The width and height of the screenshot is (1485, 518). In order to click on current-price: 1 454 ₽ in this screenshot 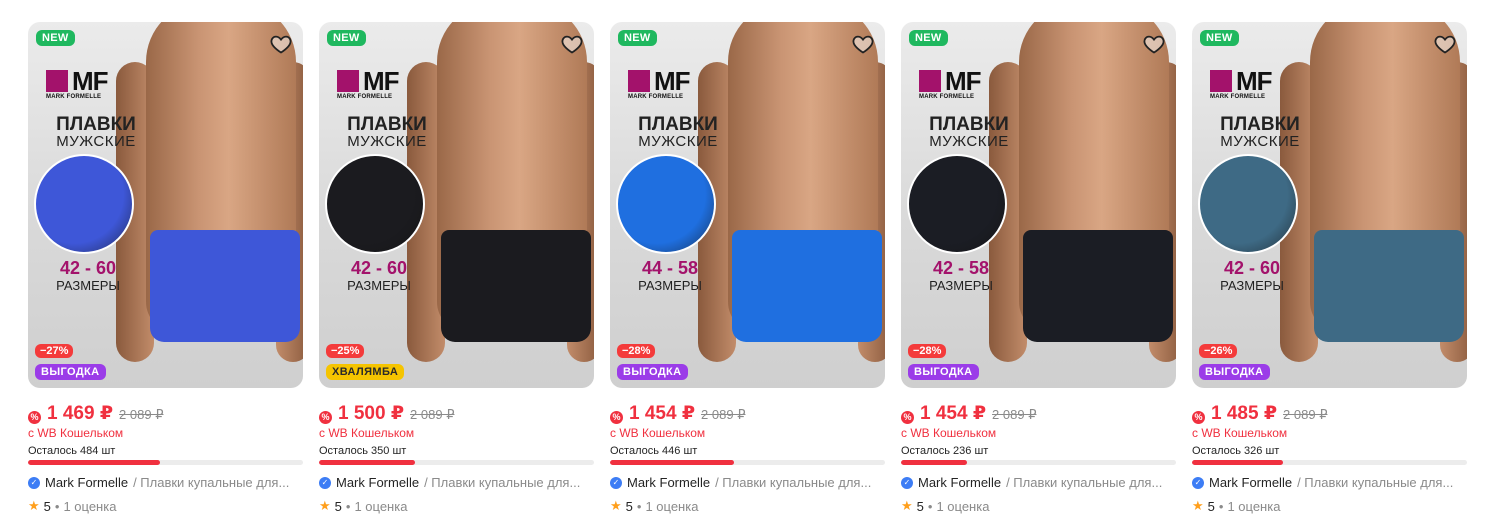, I will do `click(662, 413)`.